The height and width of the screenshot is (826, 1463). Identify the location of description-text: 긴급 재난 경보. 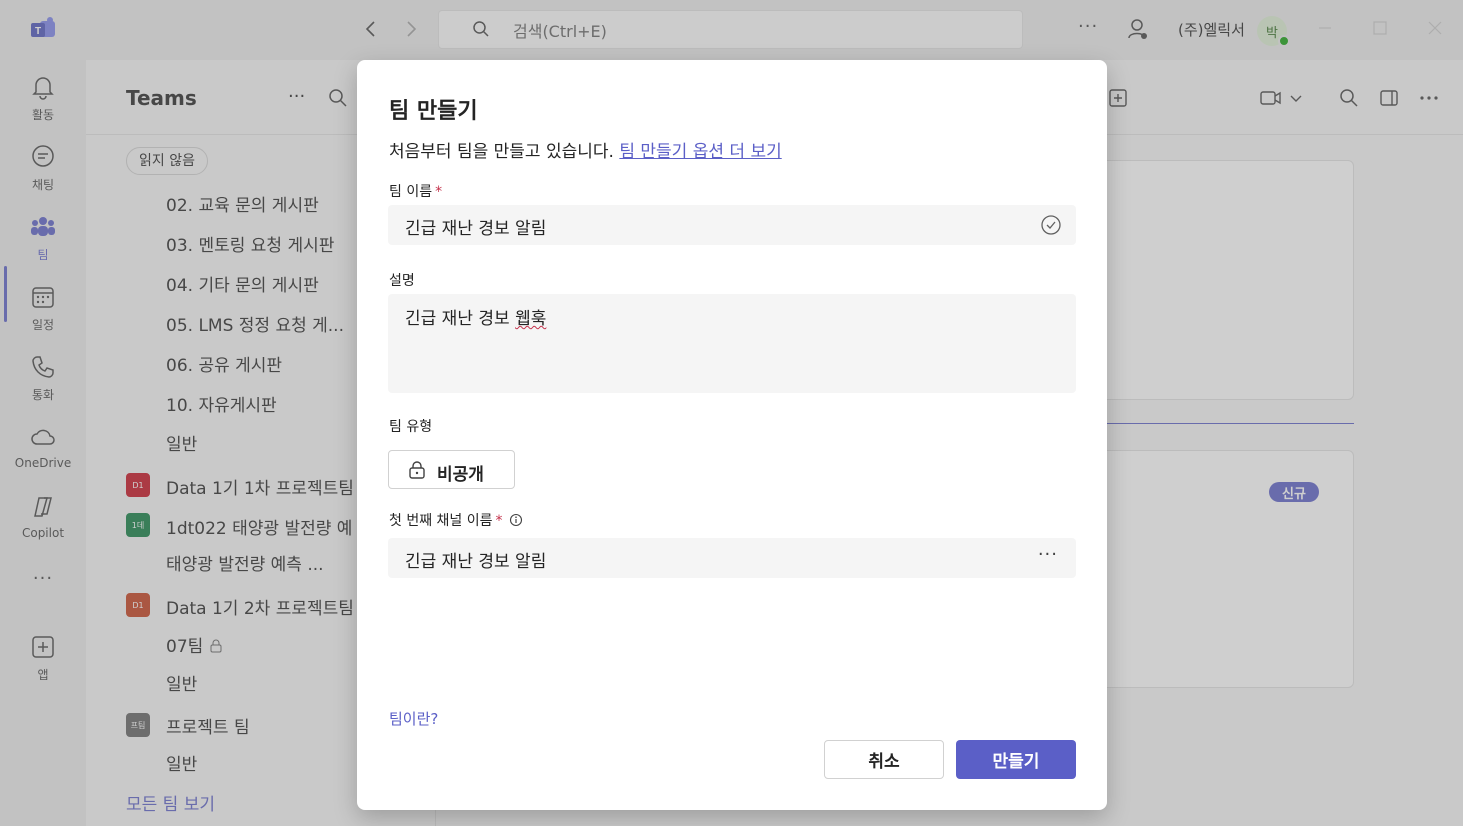
(460, 319).